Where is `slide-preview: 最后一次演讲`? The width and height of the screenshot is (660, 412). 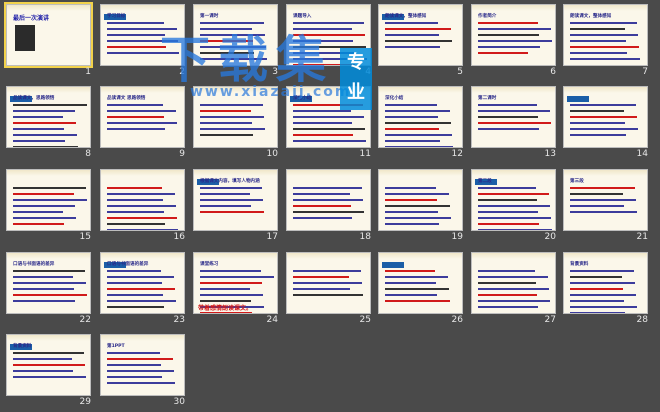 slide-preview: 最后一次演讲 is located at coordinates (48, 35).